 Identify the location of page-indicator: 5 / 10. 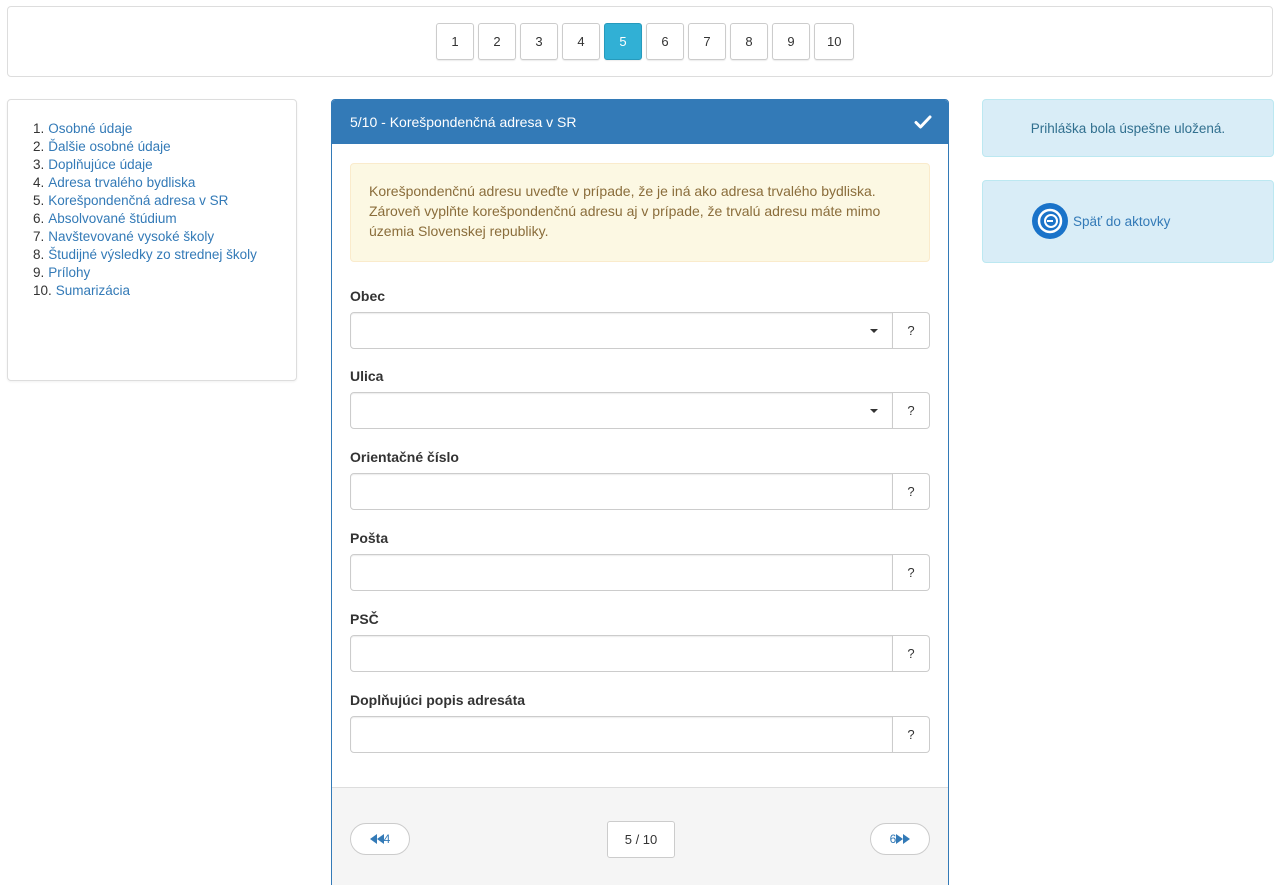
(641, 839).